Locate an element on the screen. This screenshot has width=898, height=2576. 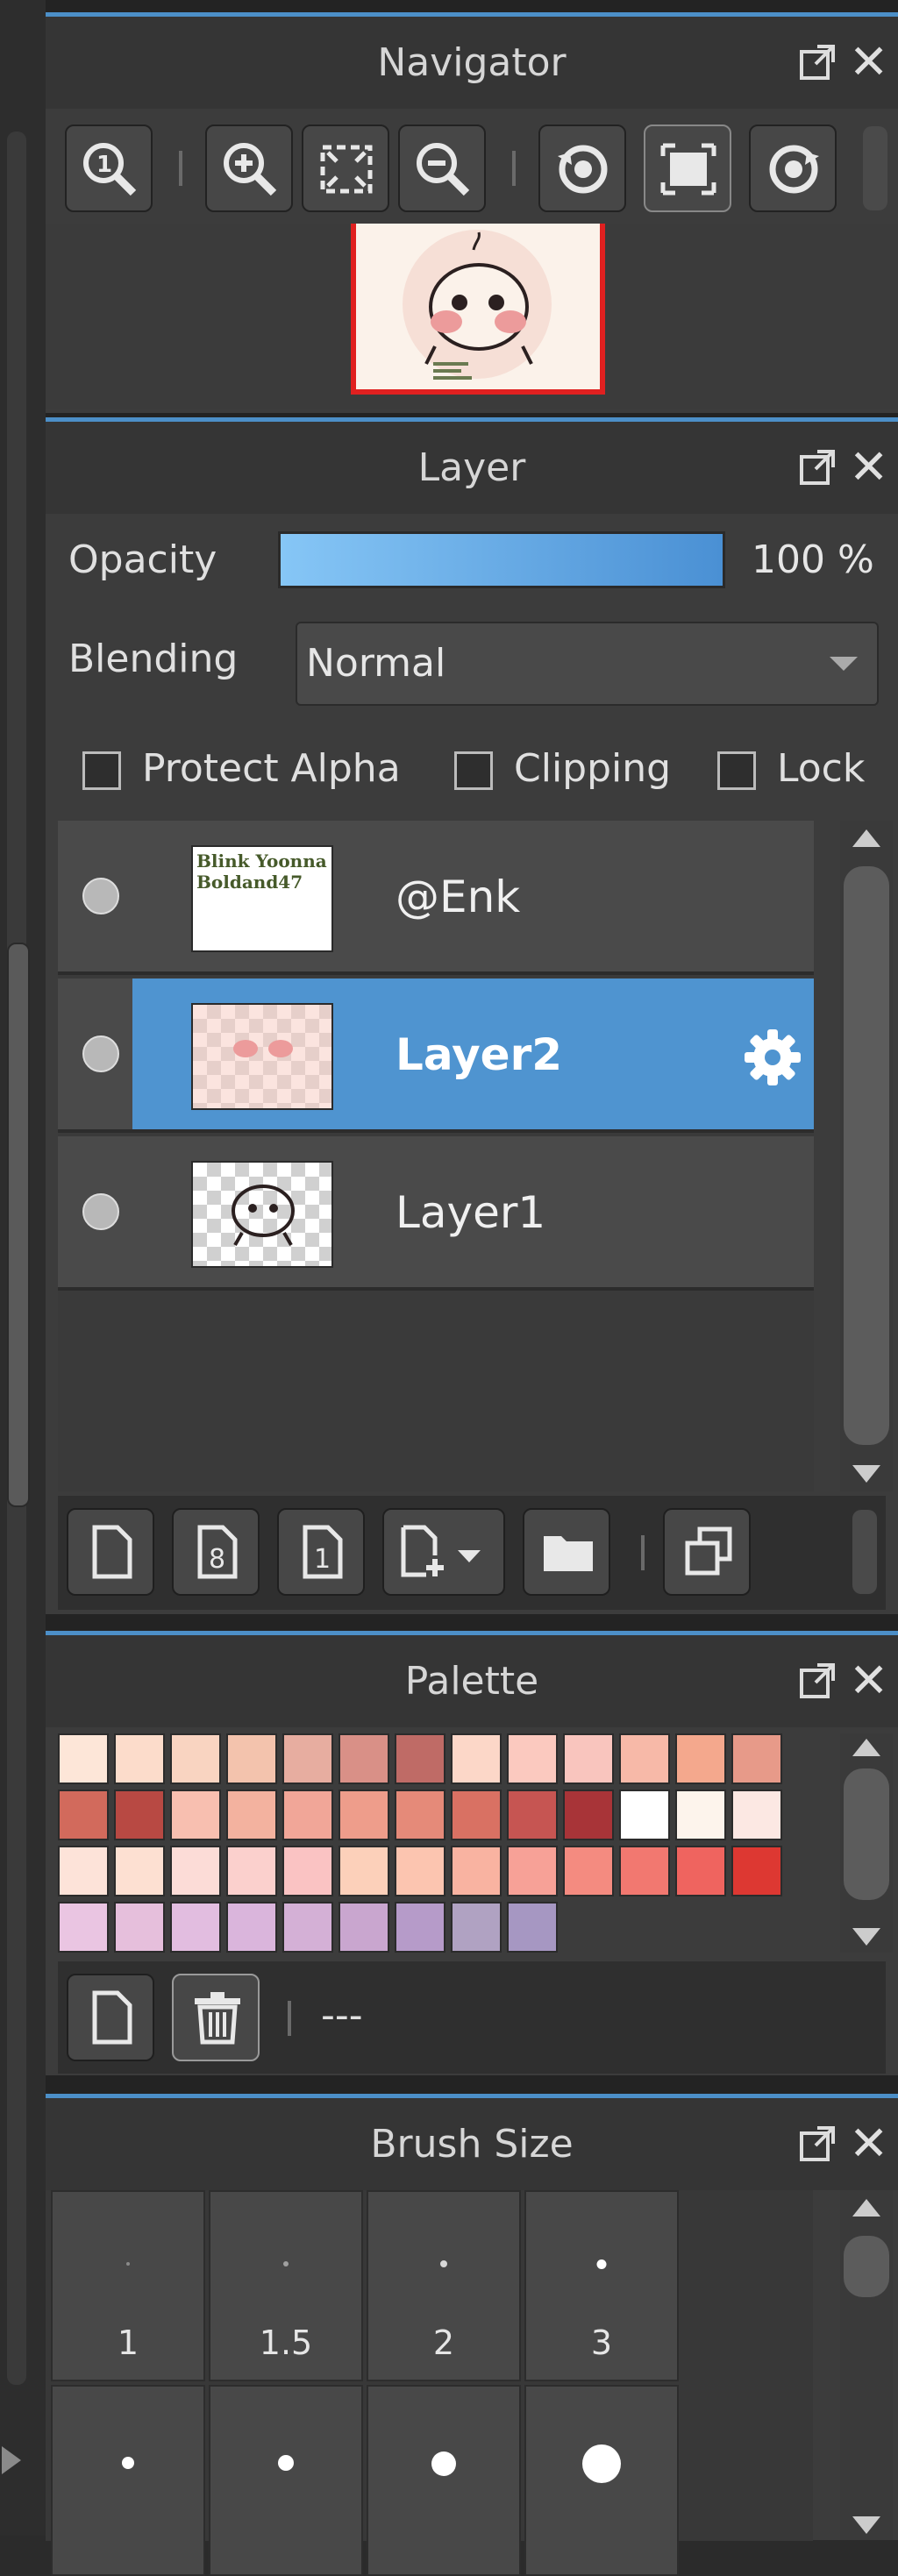
add-layer-menu-button is located at coordinates (443, 1552).